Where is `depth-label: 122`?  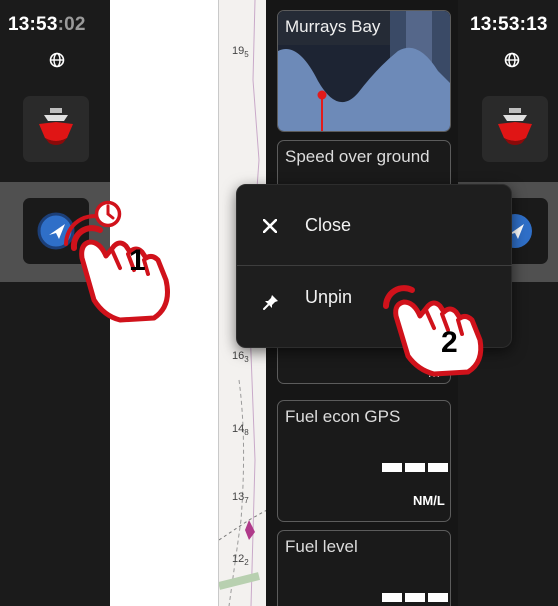
depth-label: 122 is located at coordinates (240, 560).